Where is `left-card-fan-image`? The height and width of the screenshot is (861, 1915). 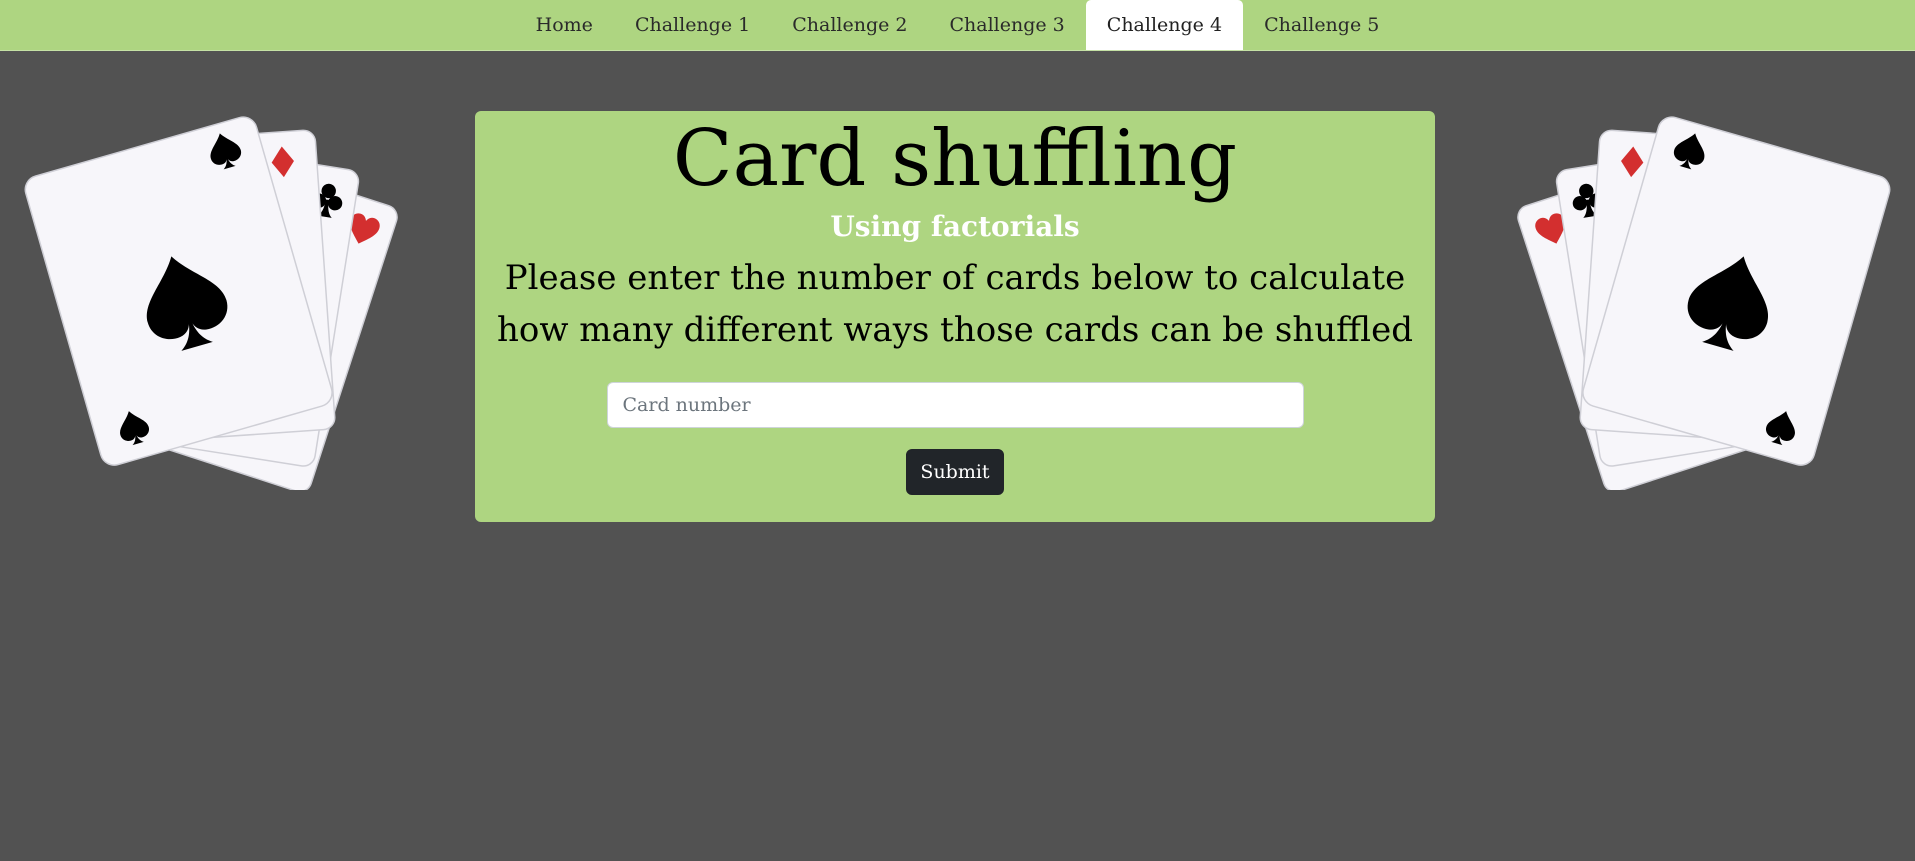
left-card-fan-image is located at coordinates (211, 303).